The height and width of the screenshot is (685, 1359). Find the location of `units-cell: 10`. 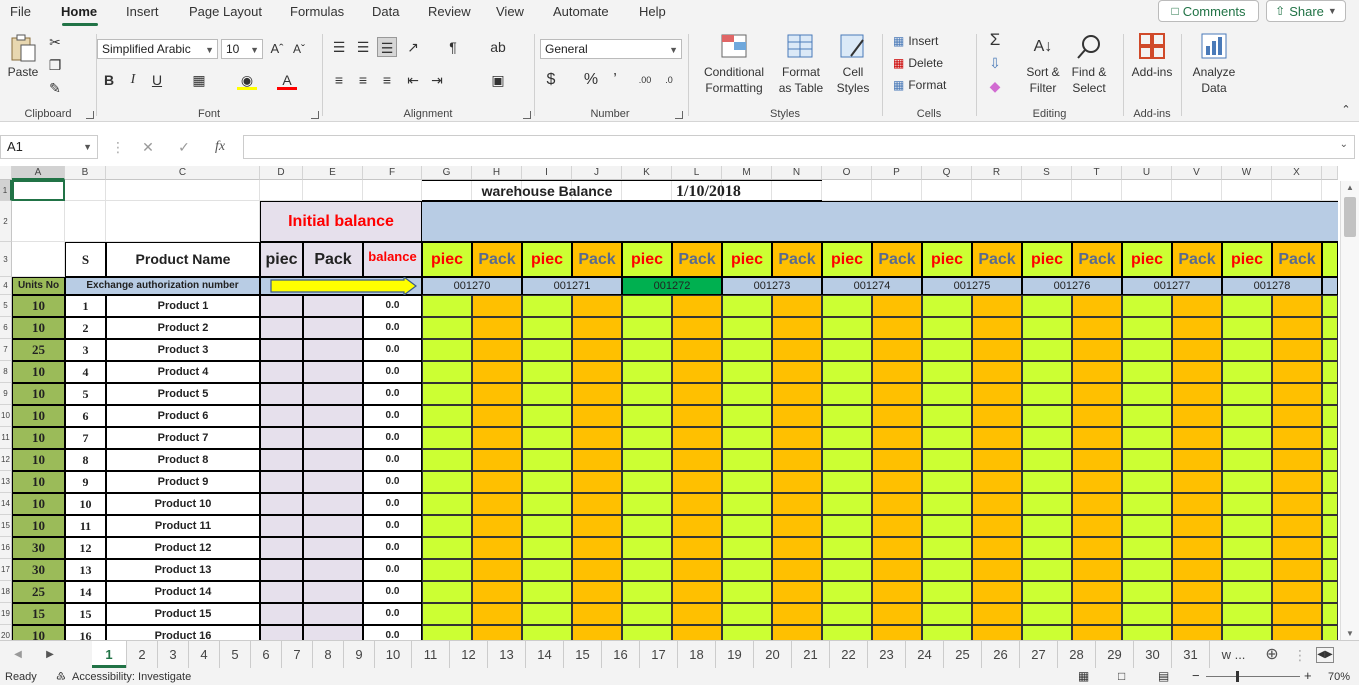

units-cell: 10 is located at coordinates (38, 504).